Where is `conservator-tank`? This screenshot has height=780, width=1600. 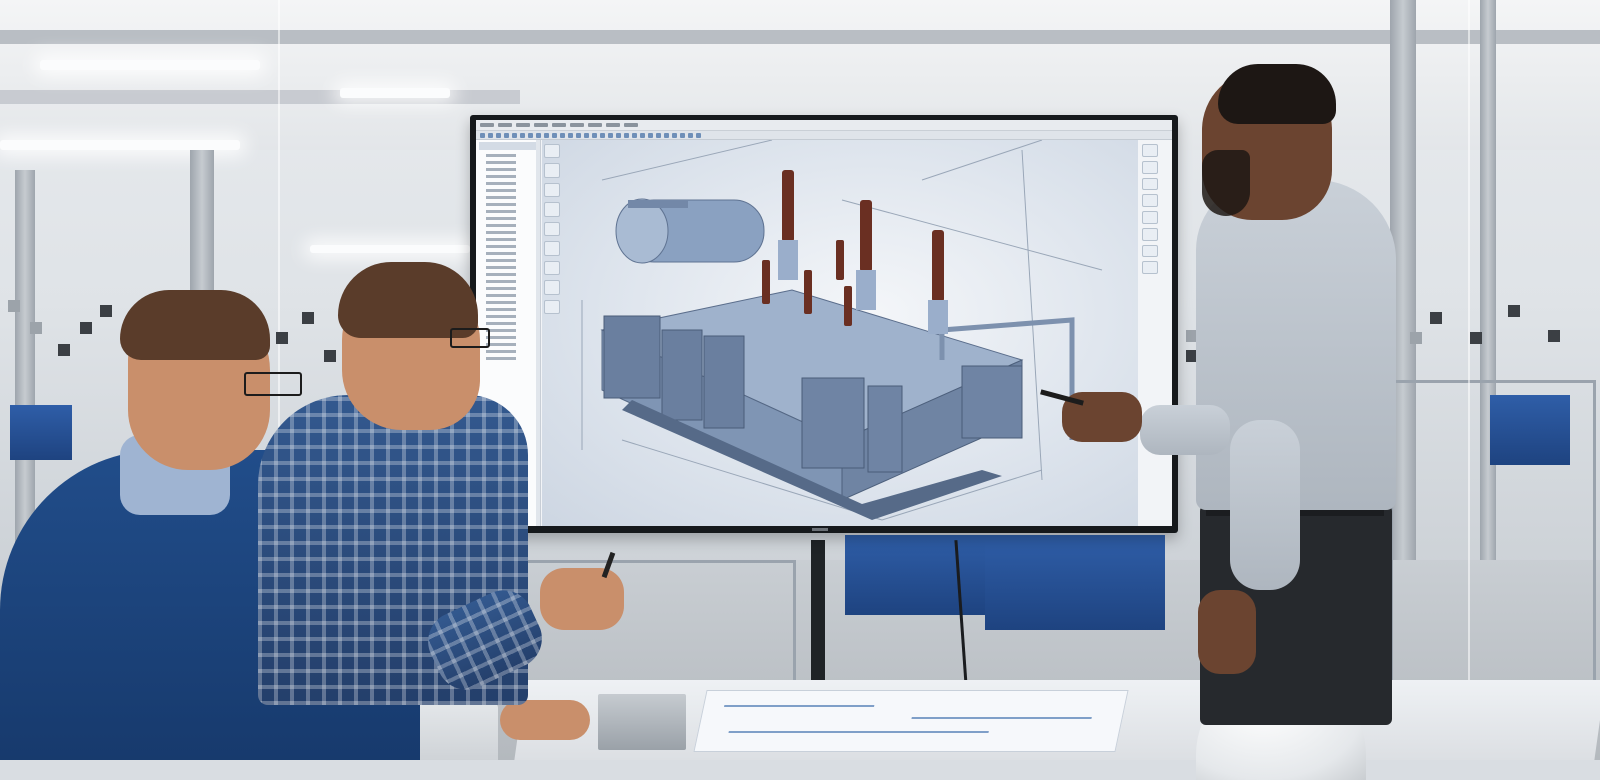
conservator-tank is located at coordinates (690, 231).